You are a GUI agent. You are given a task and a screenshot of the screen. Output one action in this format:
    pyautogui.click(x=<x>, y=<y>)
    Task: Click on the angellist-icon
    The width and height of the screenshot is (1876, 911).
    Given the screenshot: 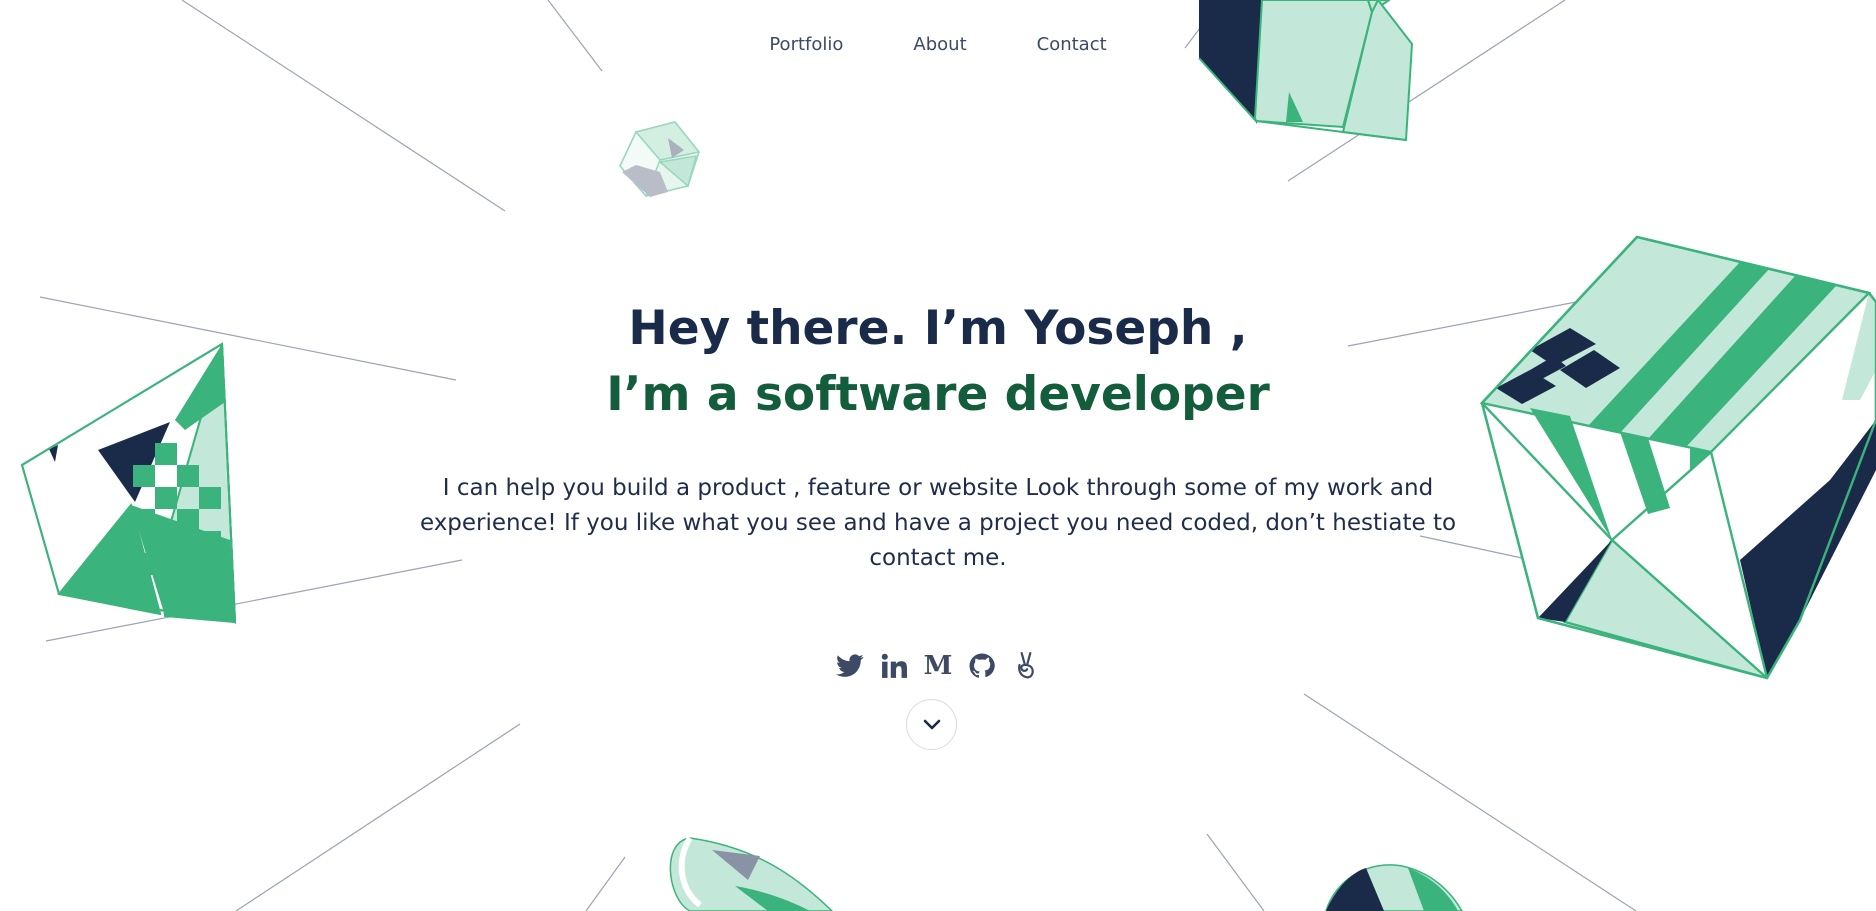 What is the action you would take?
    pyautogui.click(x=1026, y=666)
    